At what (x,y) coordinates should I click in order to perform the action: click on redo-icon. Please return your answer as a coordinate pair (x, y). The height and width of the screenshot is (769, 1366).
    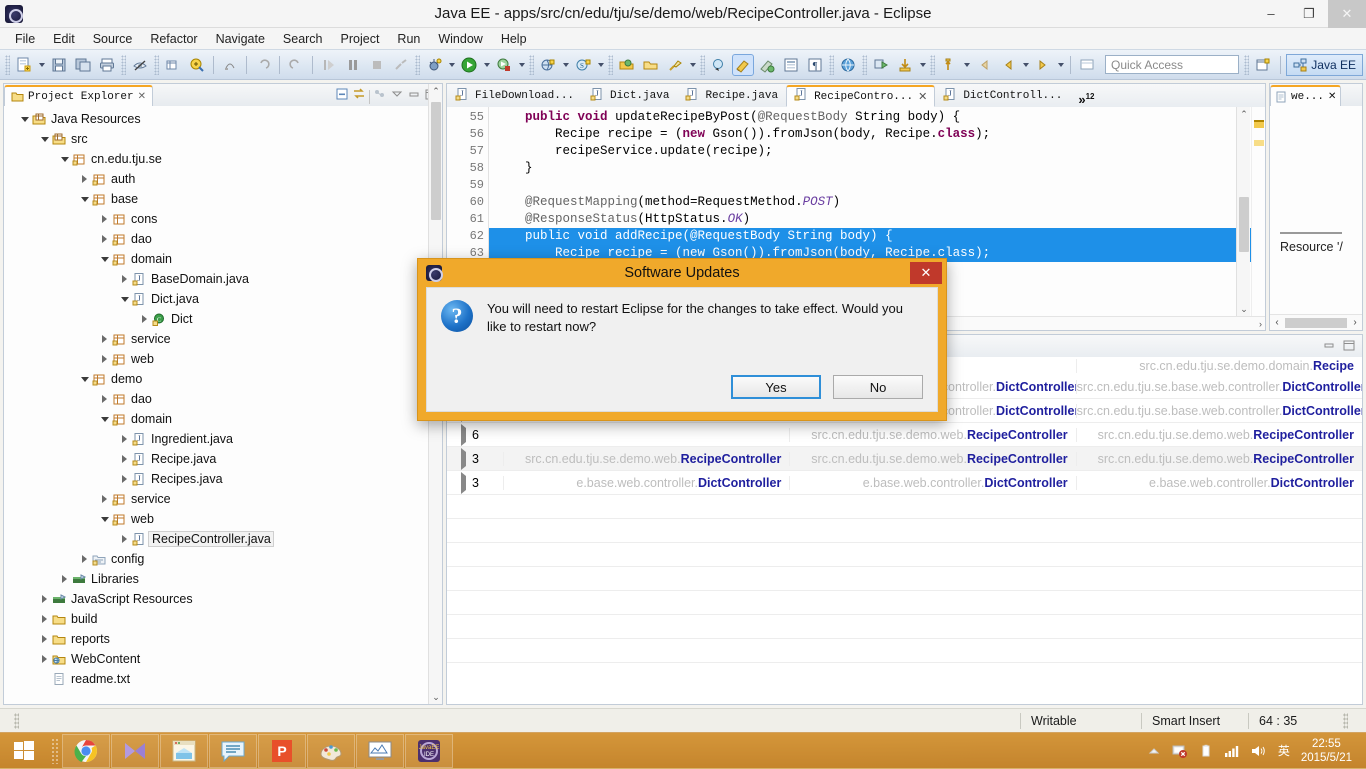
    Looking at the image, I should click on (296, 65).